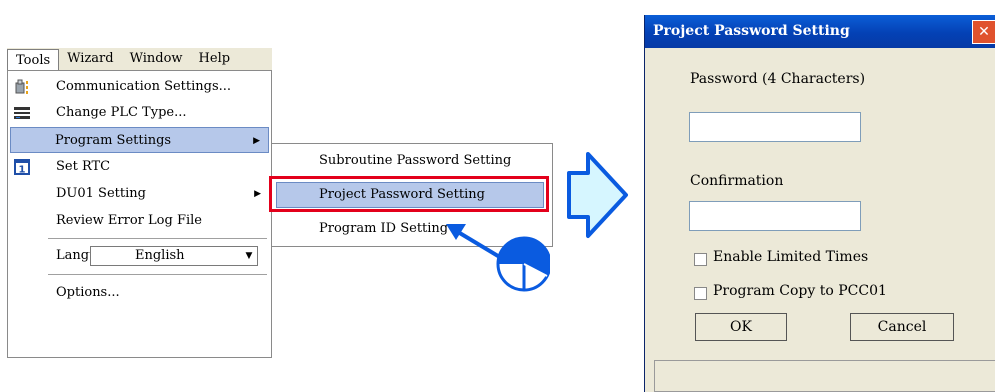 The height and width of the screenshot is (392, 995). Describe the element at coordinates (800, 291) in the screenshot. I see `program-copy-label: Program Copy to PCC01` at that location.